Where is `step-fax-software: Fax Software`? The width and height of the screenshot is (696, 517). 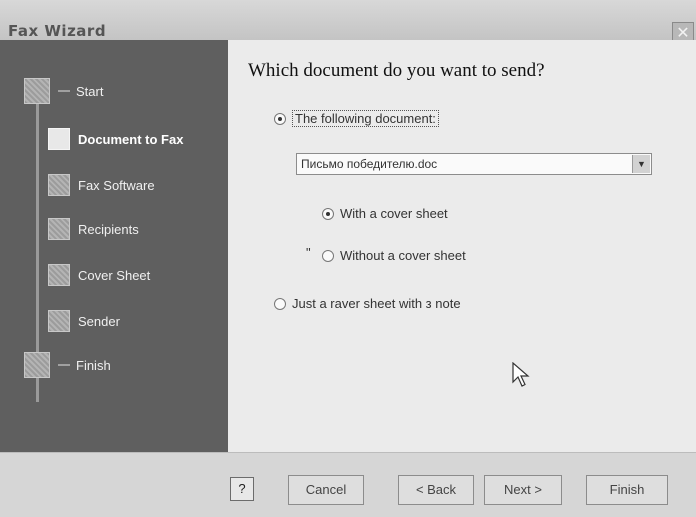 step-fax-software: Fax Software is located at coordinates (101, 185).